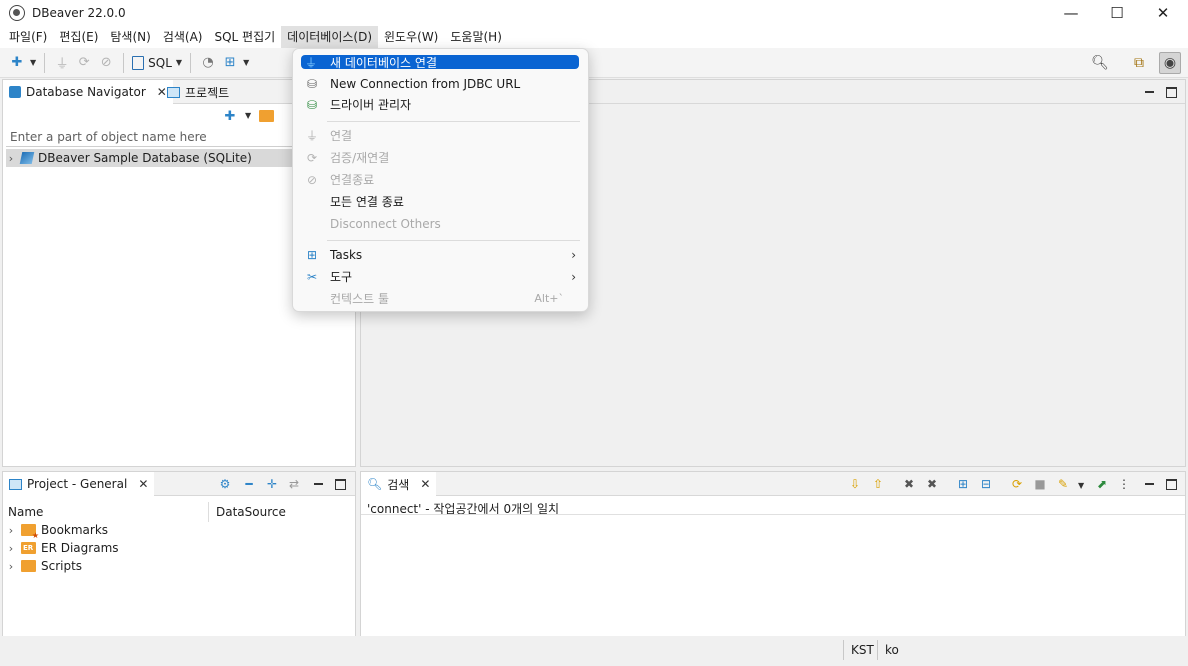 This screenshot has height=666, width=1188. I want to click on menu-item-driver-manager: ⛁ 드라이버 관리자, so click(438, 104).